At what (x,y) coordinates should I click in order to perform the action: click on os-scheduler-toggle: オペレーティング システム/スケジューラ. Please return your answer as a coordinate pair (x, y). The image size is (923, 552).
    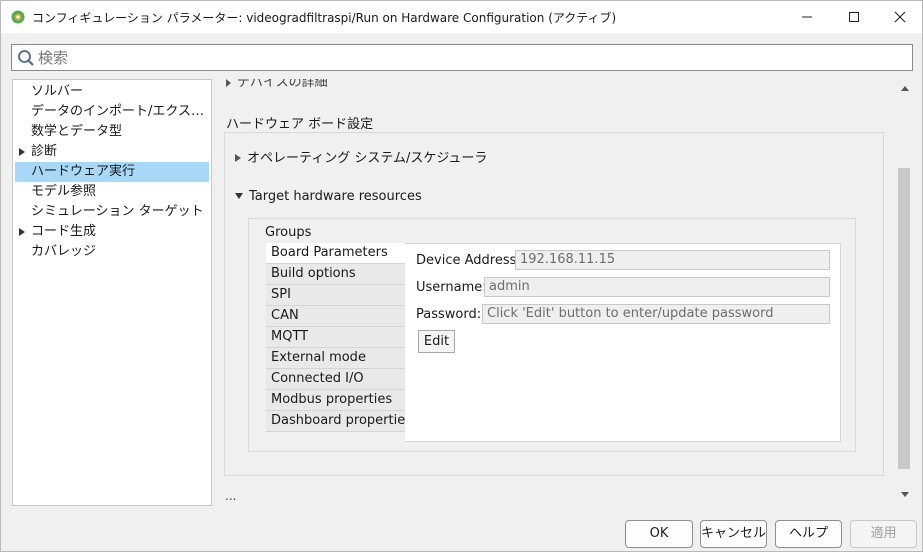
    Looking at the image, I should click on (361, 156).